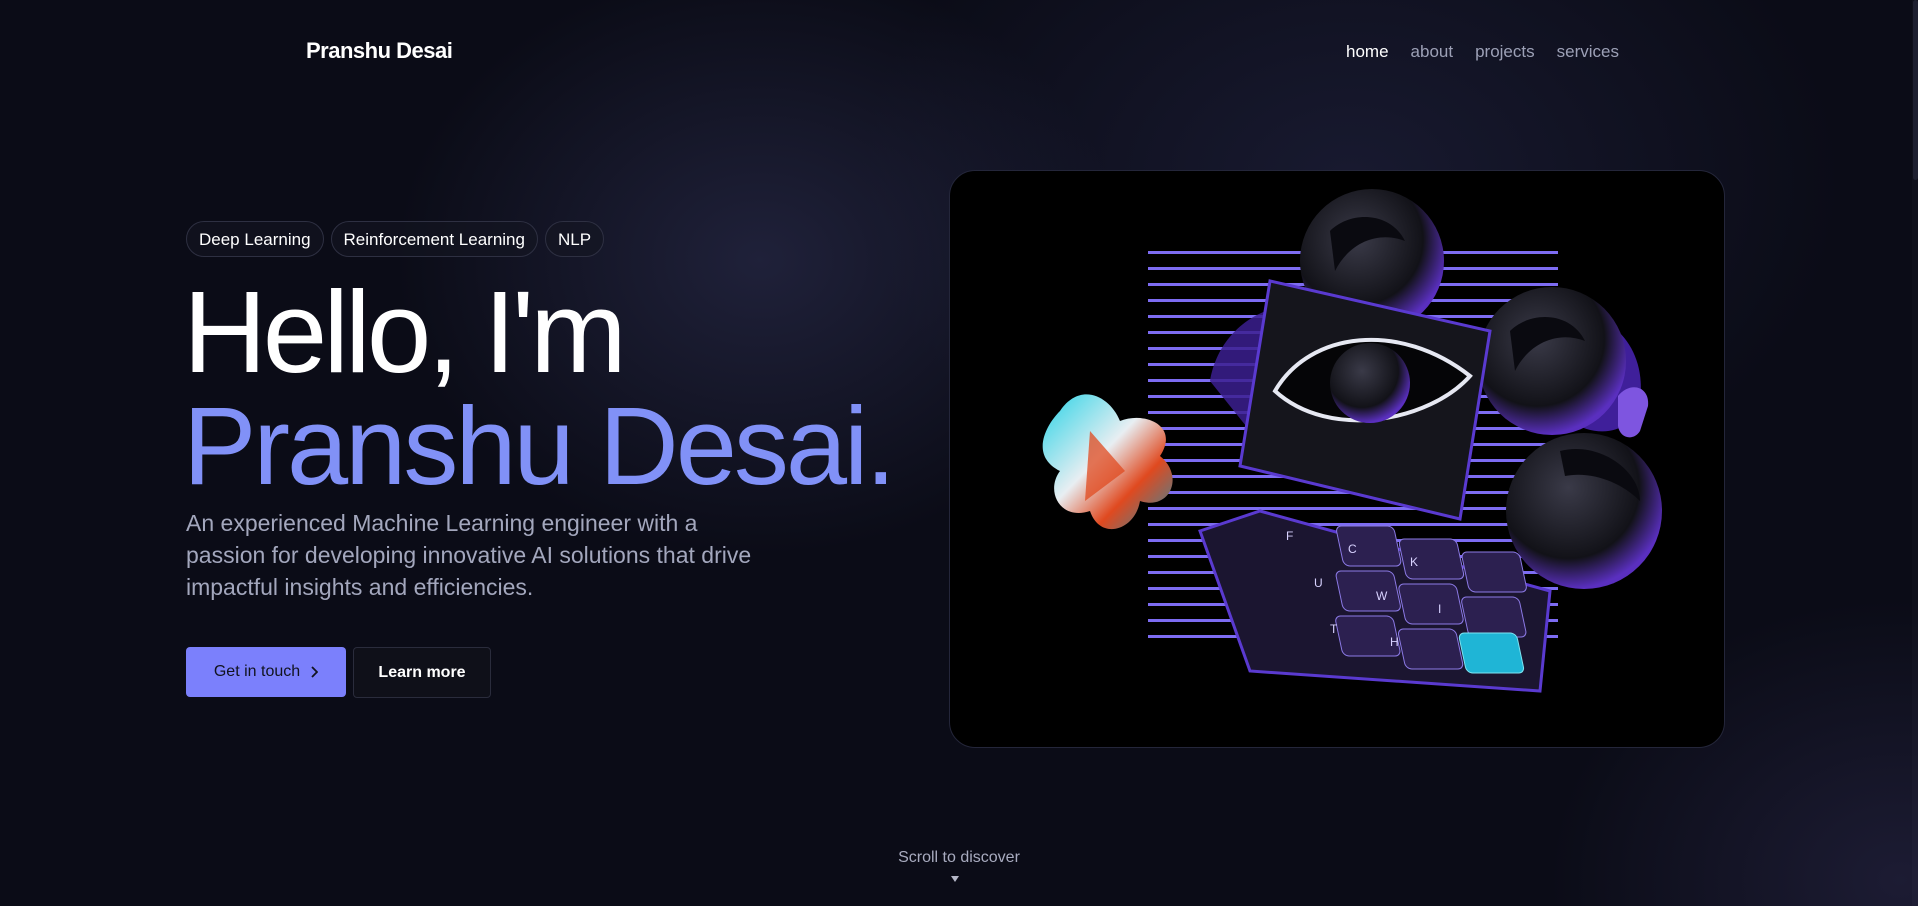  I want to click on get-in-touch-label: Get in touch, so click(257, 671).